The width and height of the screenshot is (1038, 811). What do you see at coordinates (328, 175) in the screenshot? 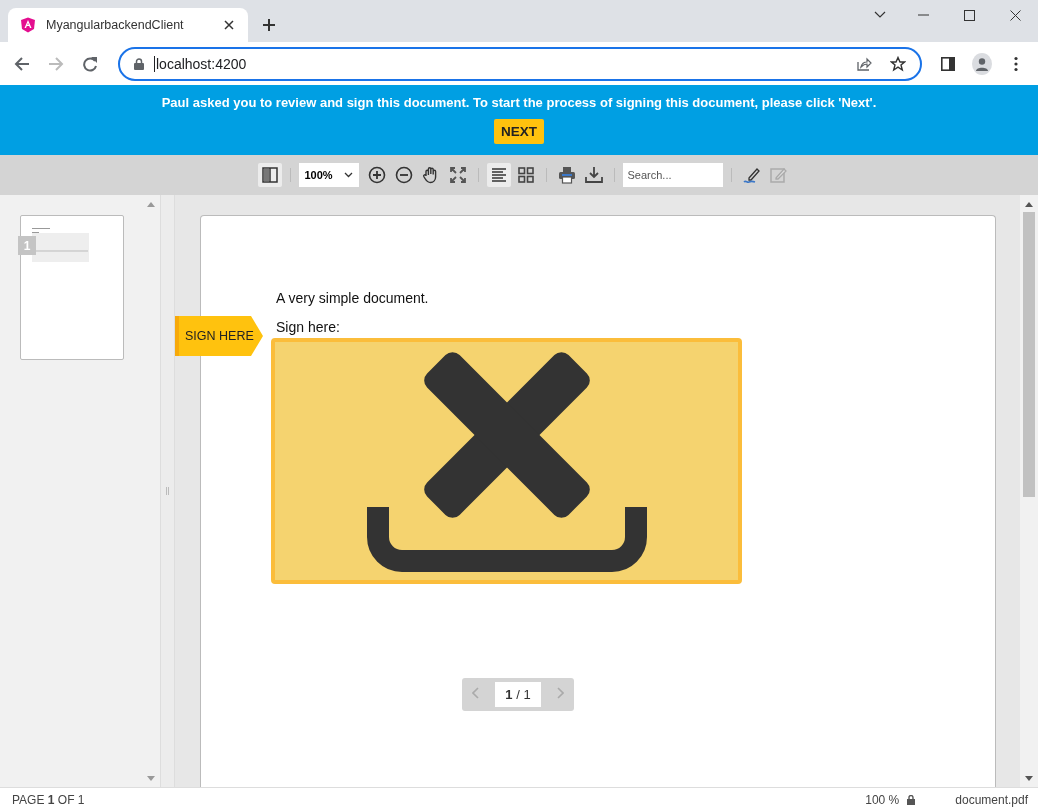
I see `zoom-select: 100%` at bounding box center [328, 175].